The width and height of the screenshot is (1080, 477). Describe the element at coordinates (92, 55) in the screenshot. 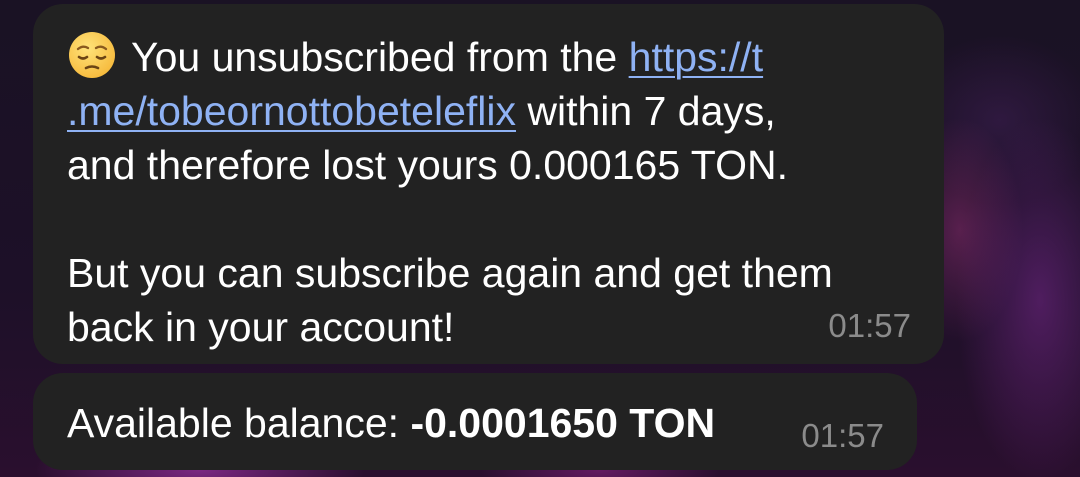

I see `pensive-face-icon` at that location.